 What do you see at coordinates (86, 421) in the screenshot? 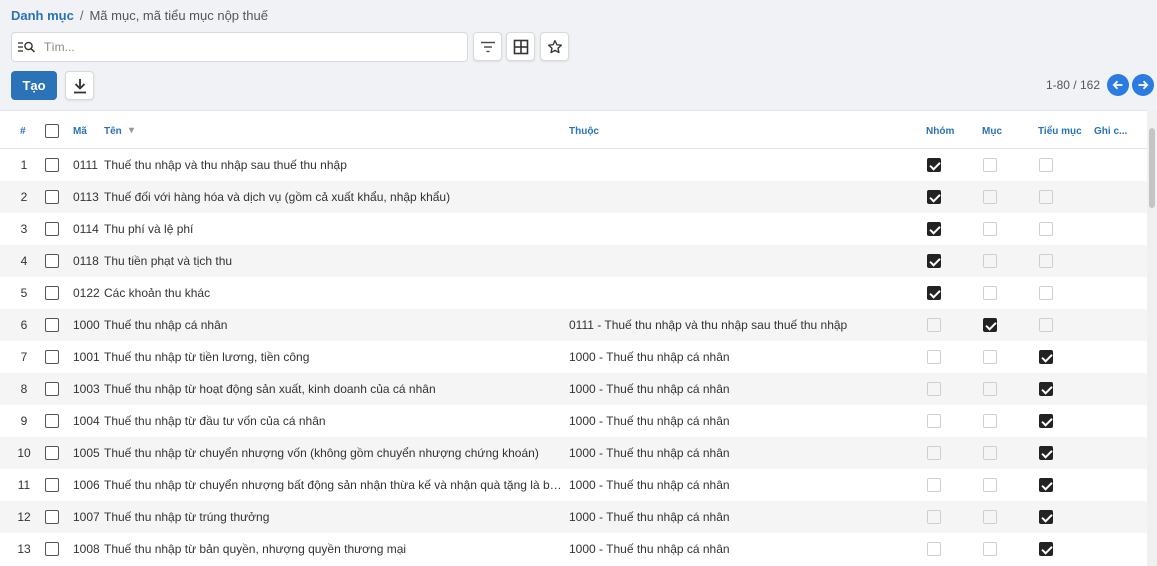
I see `row-code: 1004` at bounding box center [86, 421].